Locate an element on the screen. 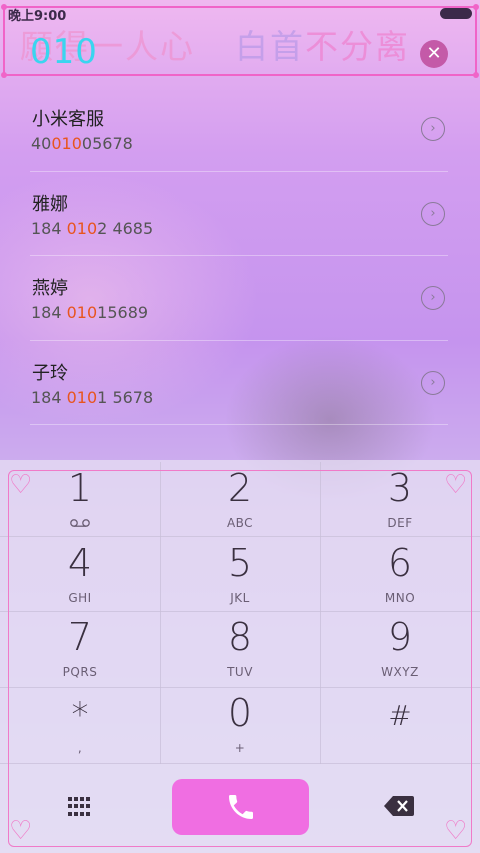  phone-icon is located at coordinates (241, 807).